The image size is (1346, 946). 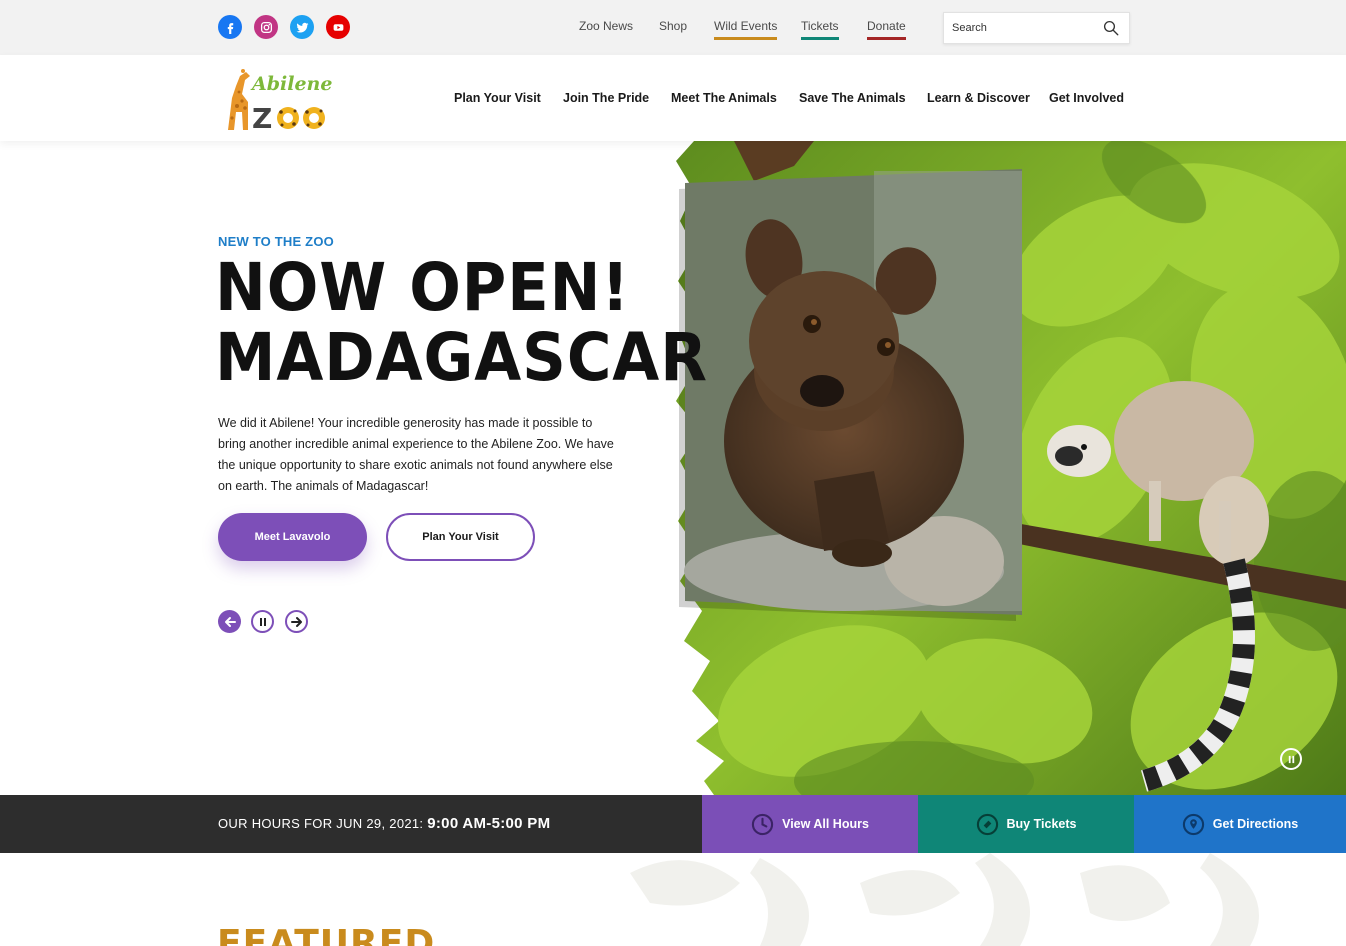 What do you see at coordinates (291, 84) in the screenshot?
I see `svg-text: Abilene` at bounding box center [291, 84].